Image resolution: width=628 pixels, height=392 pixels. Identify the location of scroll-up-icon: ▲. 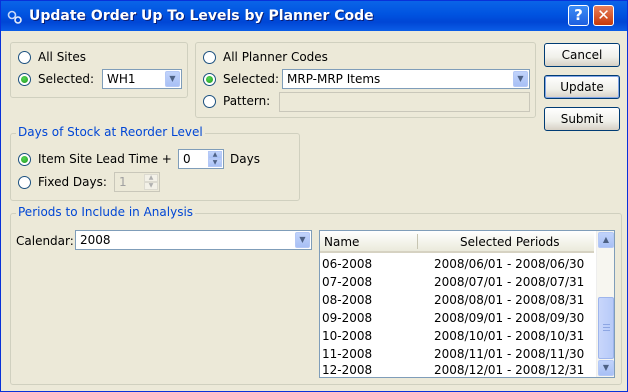
(606, 240).